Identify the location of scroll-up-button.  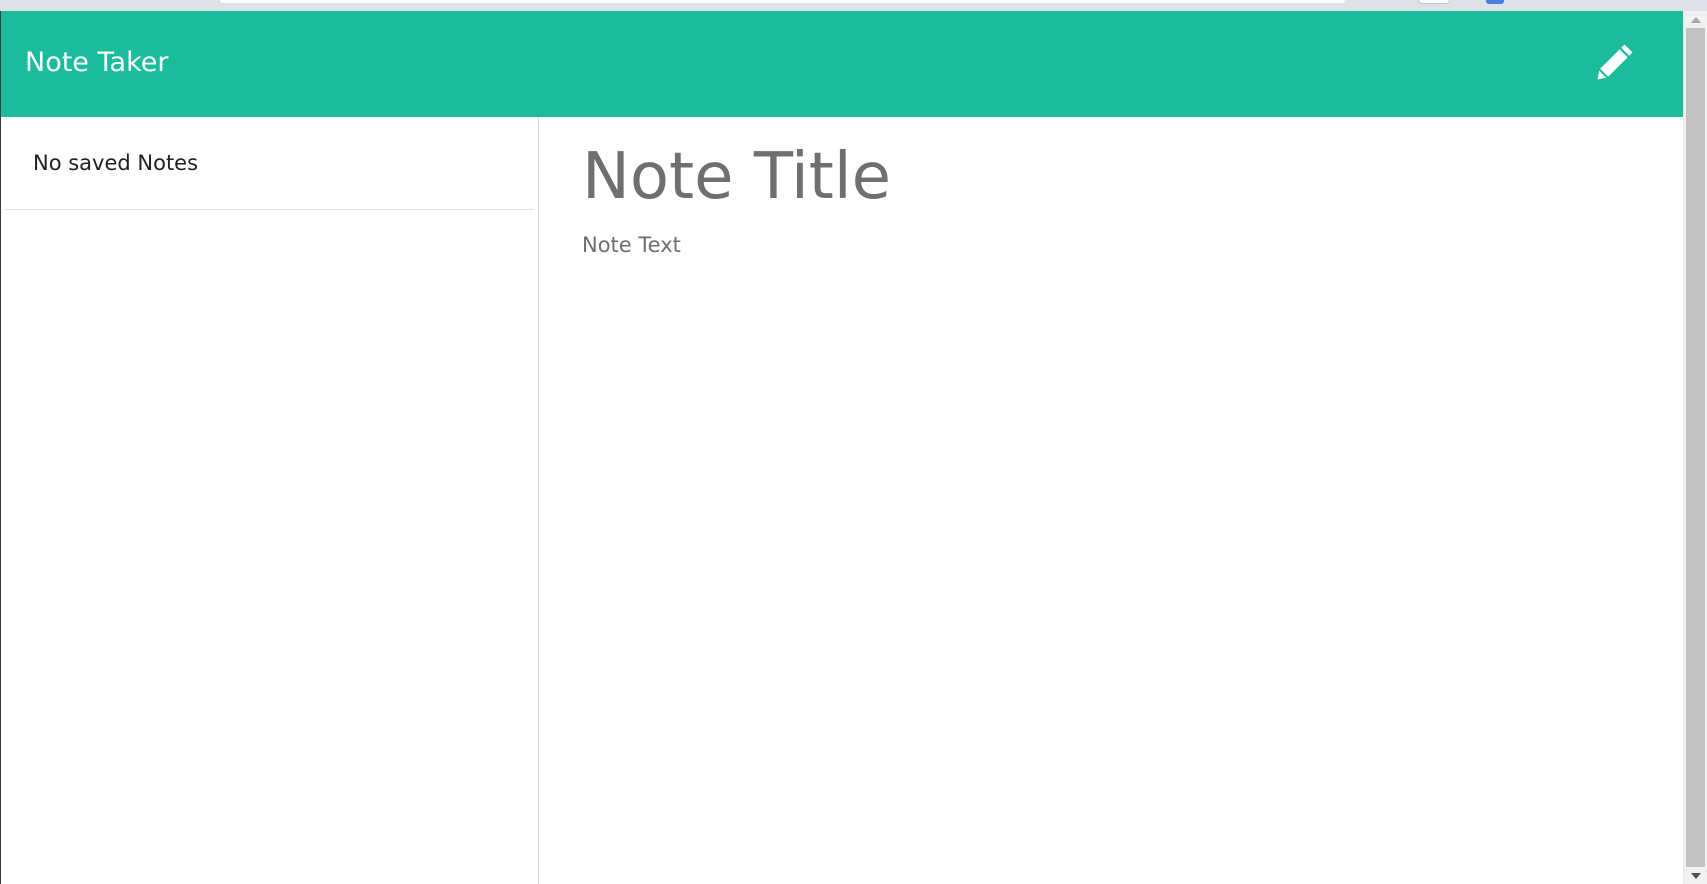
(1695, 19).